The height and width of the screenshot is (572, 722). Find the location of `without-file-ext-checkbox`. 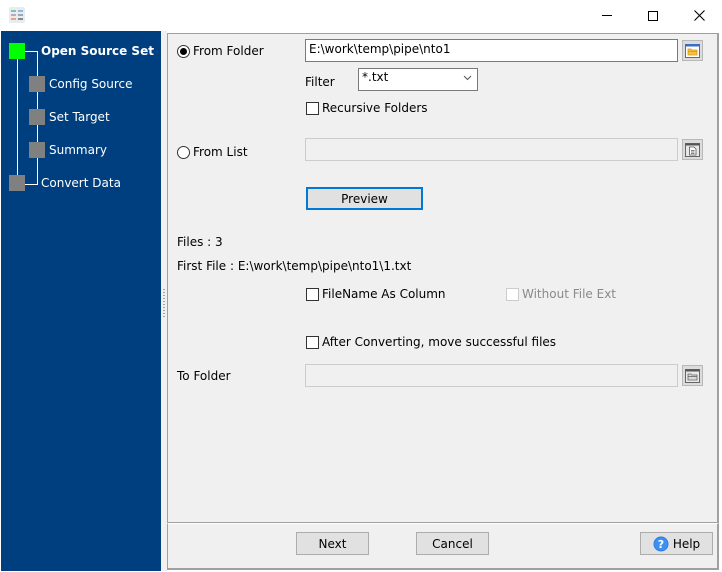

without-file-ext-checkbox is located at coordinates (512, 294).